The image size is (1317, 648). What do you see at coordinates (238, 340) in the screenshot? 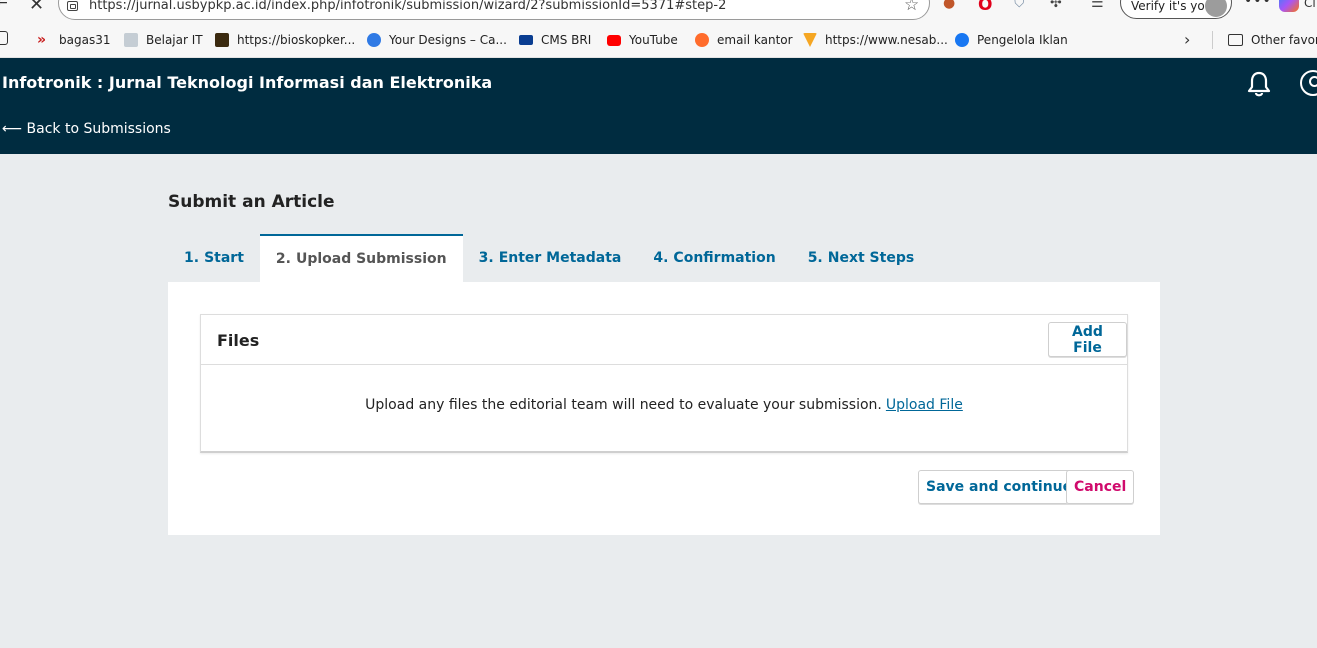
I see `files-title: Files` at bounding box center [238, 340].